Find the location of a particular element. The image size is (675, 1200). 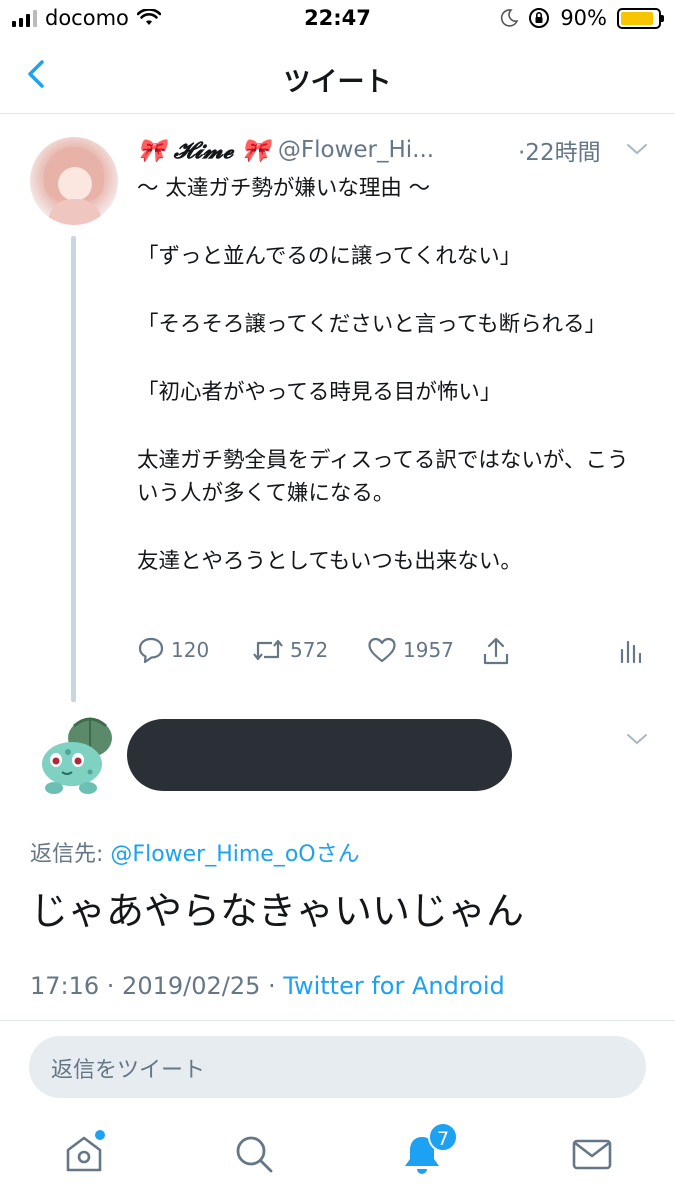

like-count: 1957 is located at coordinates (428, 650).